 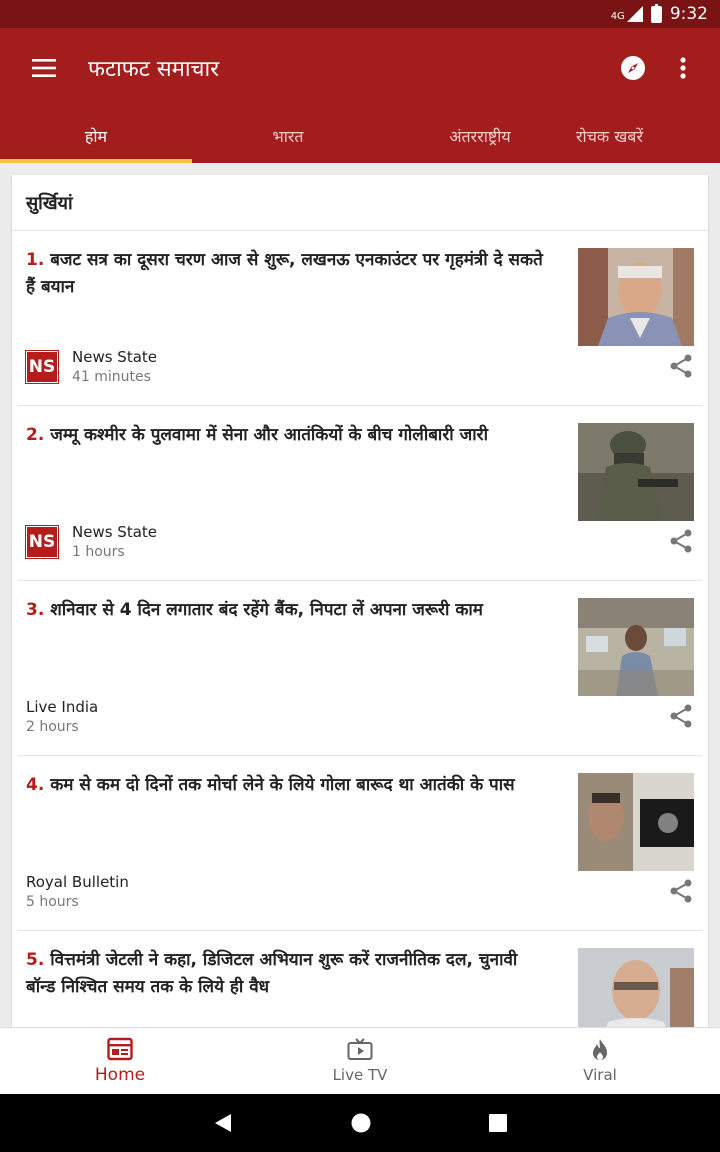 What do you see at coordinates (77, 892) in the screenshot?
I see `news-source: Royal Bulletin 5 hours` at bounding box center [77, 892].